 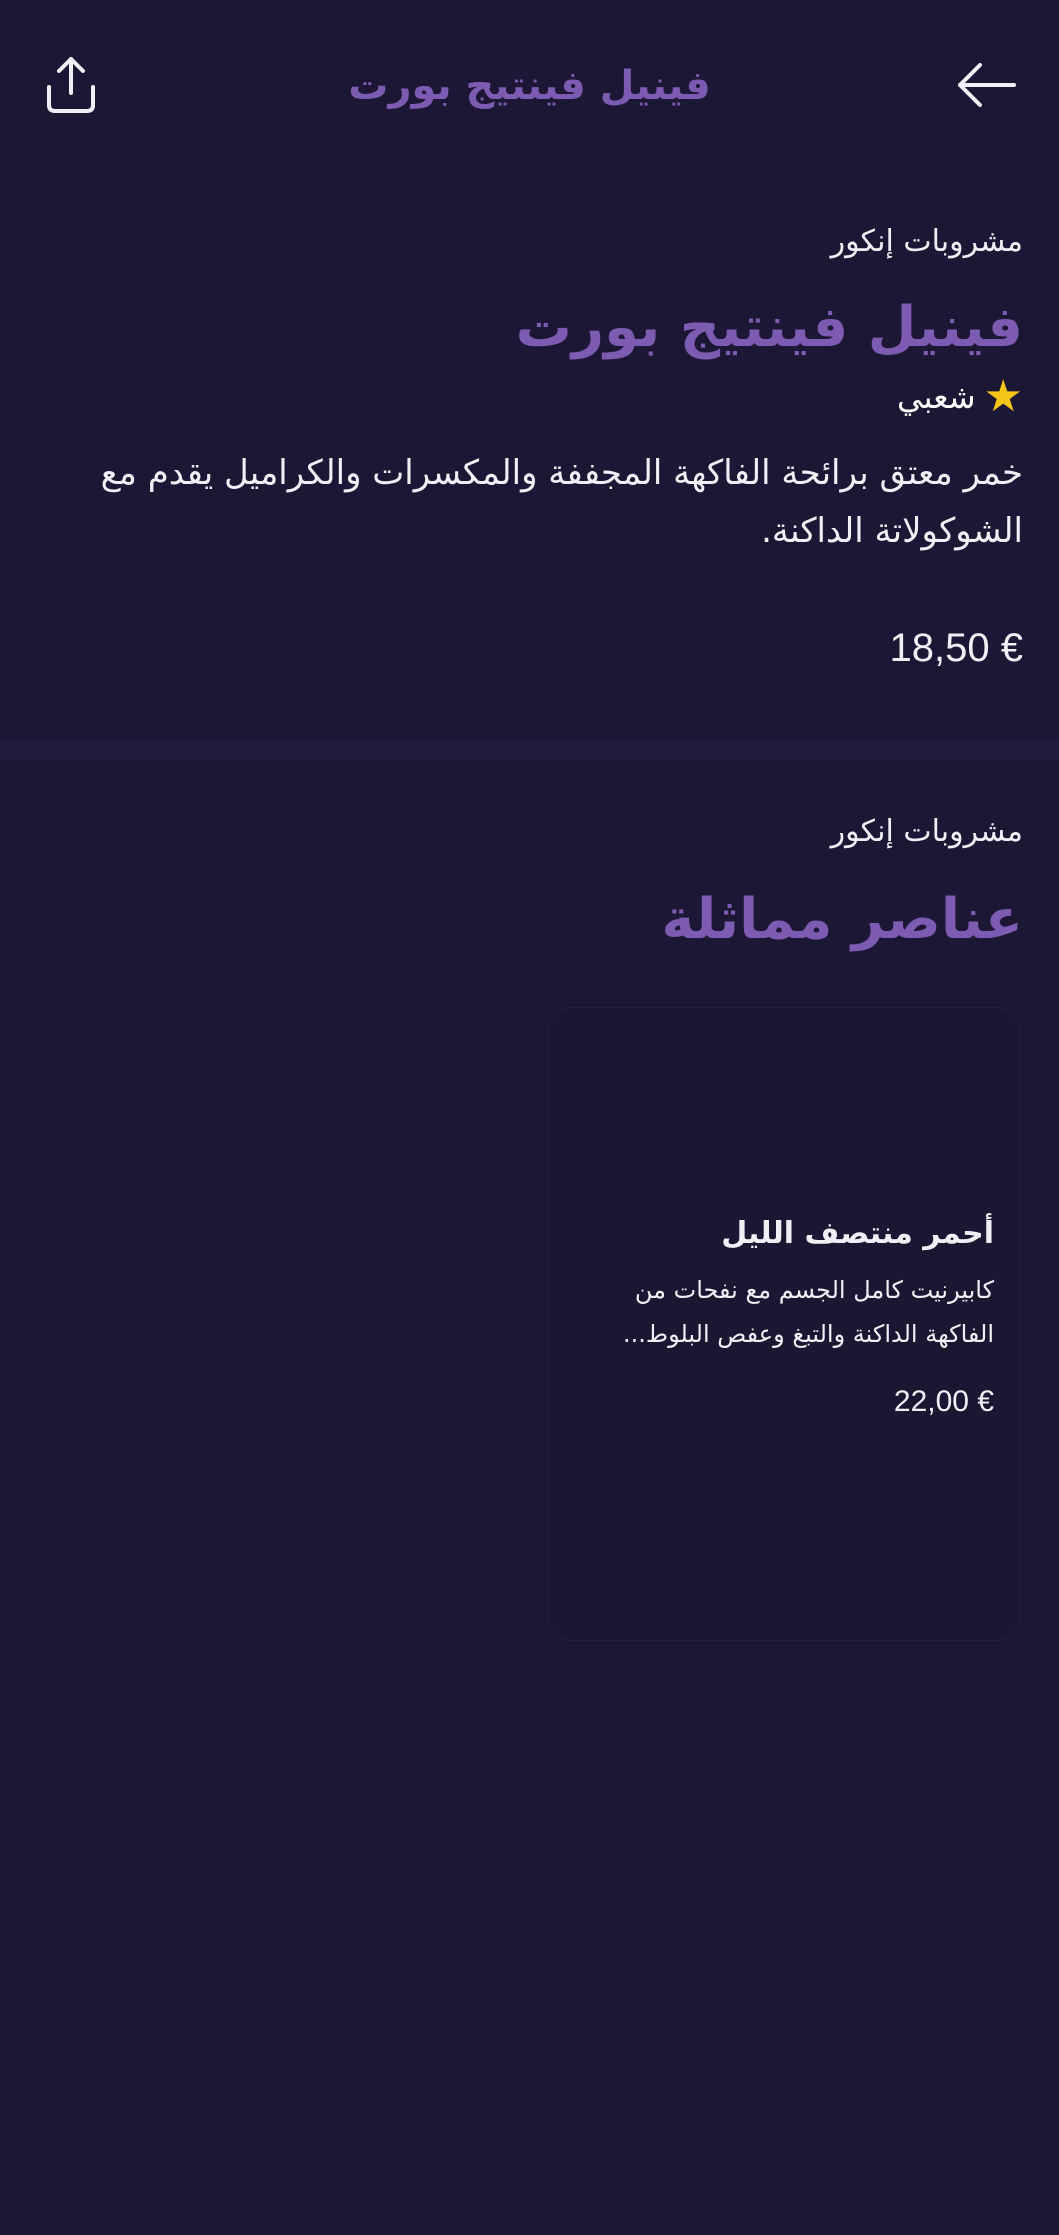 What do you see at coordinates (769, 327) in the screenshot?
I see `product-name: فينيل فينتيج بورت` at bounding box center [769, 327].